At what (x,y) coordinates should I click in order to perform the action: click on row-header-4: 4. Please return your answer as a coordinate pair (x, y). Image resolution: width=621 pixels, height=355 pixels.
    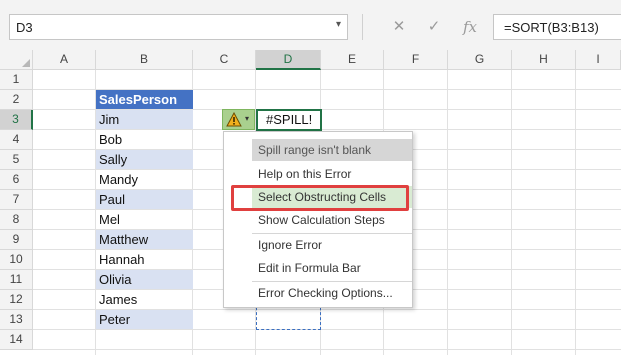
    Looking at the image, I should click on (16, 140).